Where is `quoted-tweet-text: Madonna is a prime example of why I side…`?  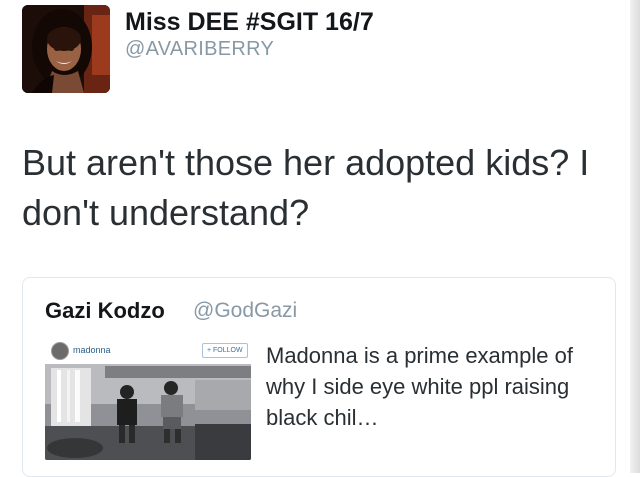
quoted-tweet-text: Madonna is a prime example of why I side… is located at coordinates (419, 386).